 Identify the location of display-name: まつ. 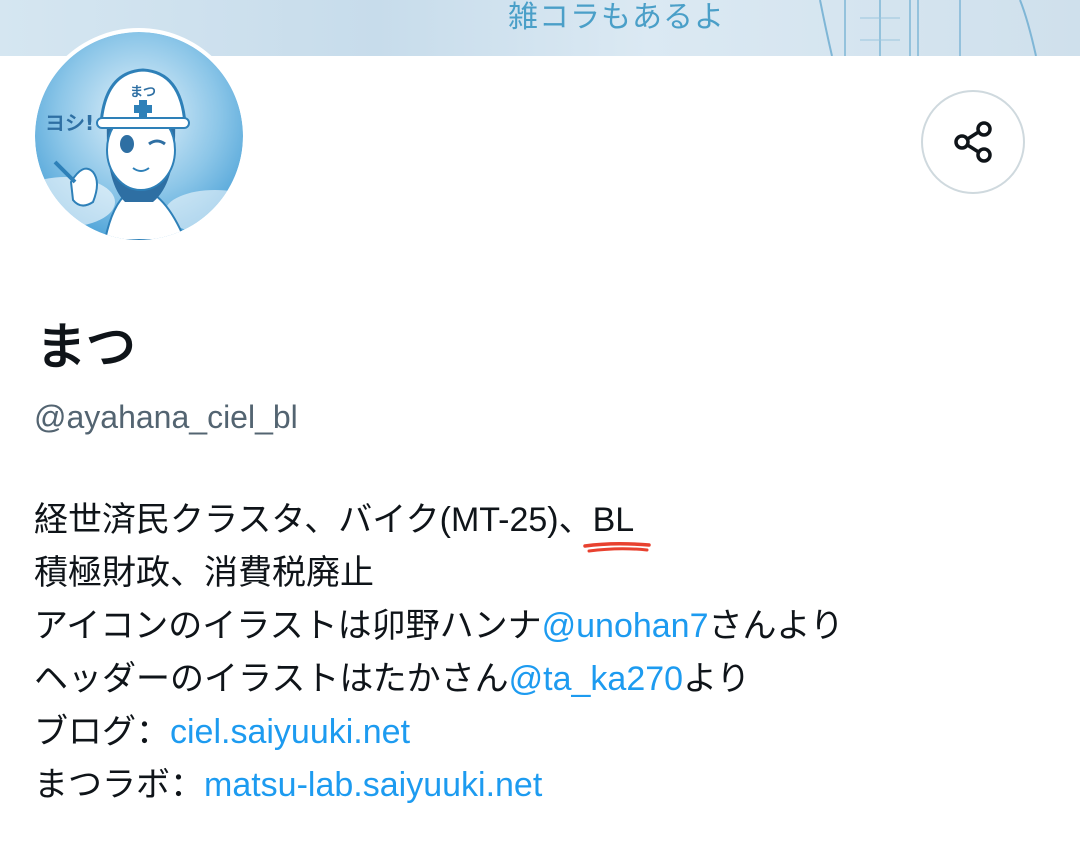
(86, 347).